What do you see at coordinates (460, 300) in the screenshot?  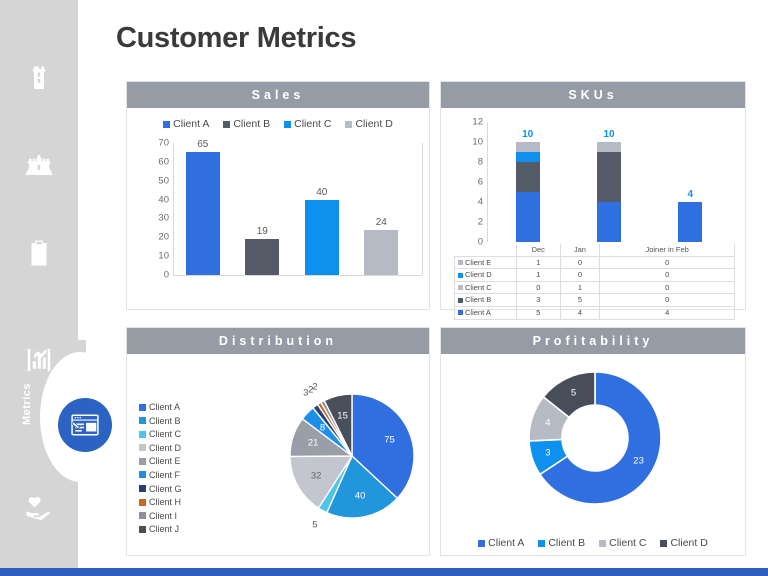 I see `table-swatch-icon` at bounding box center [460, 300].